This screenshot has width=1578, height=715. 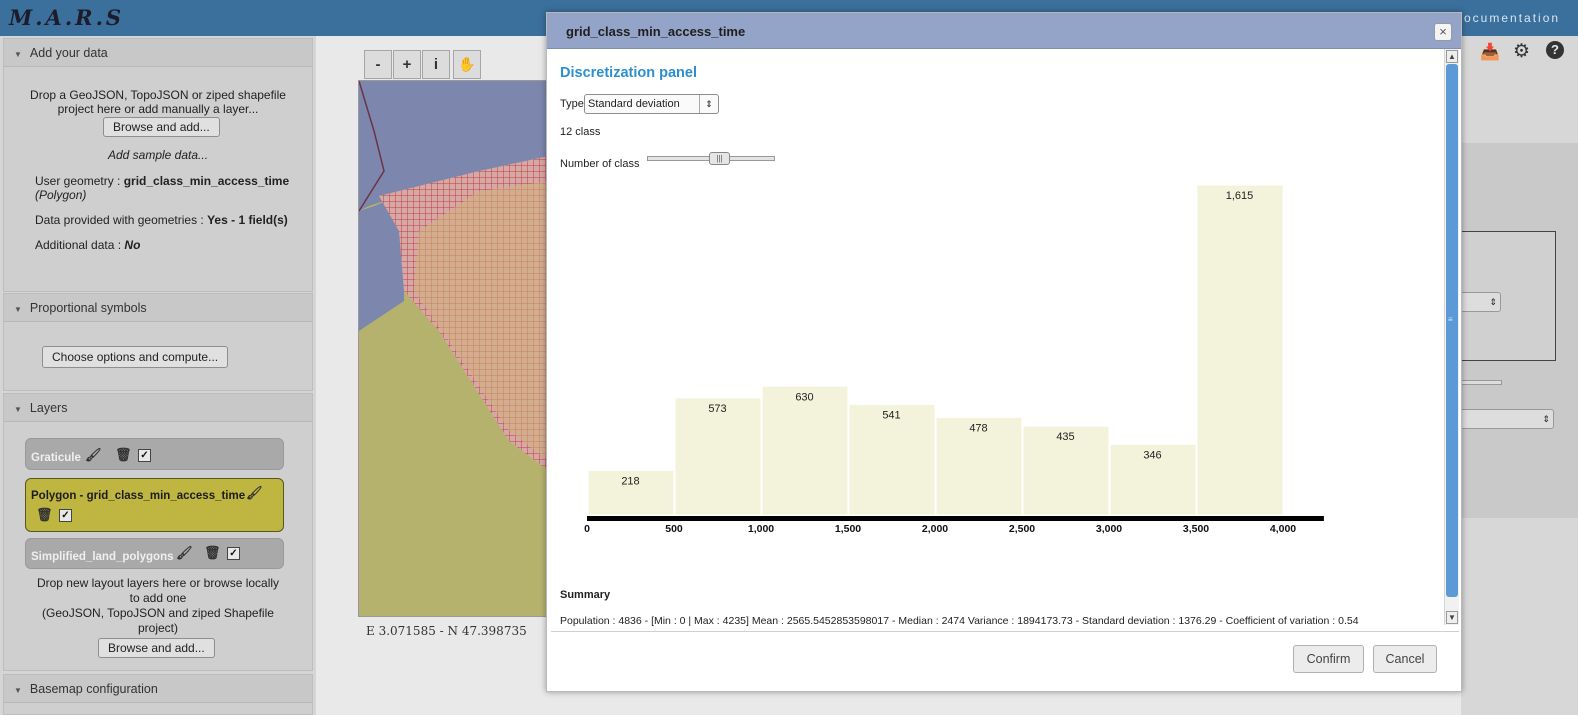 What do you see at coordinates (761, 529) in the screenshot?
I see `x-tick-label: 1,000` at bounding box center [761, 529].